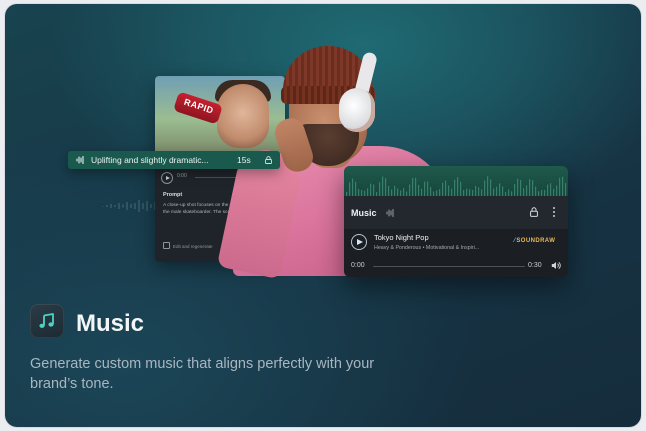  I want to click on soundraw-logo: ⁄SOUNDRAW, so click(534, 241).